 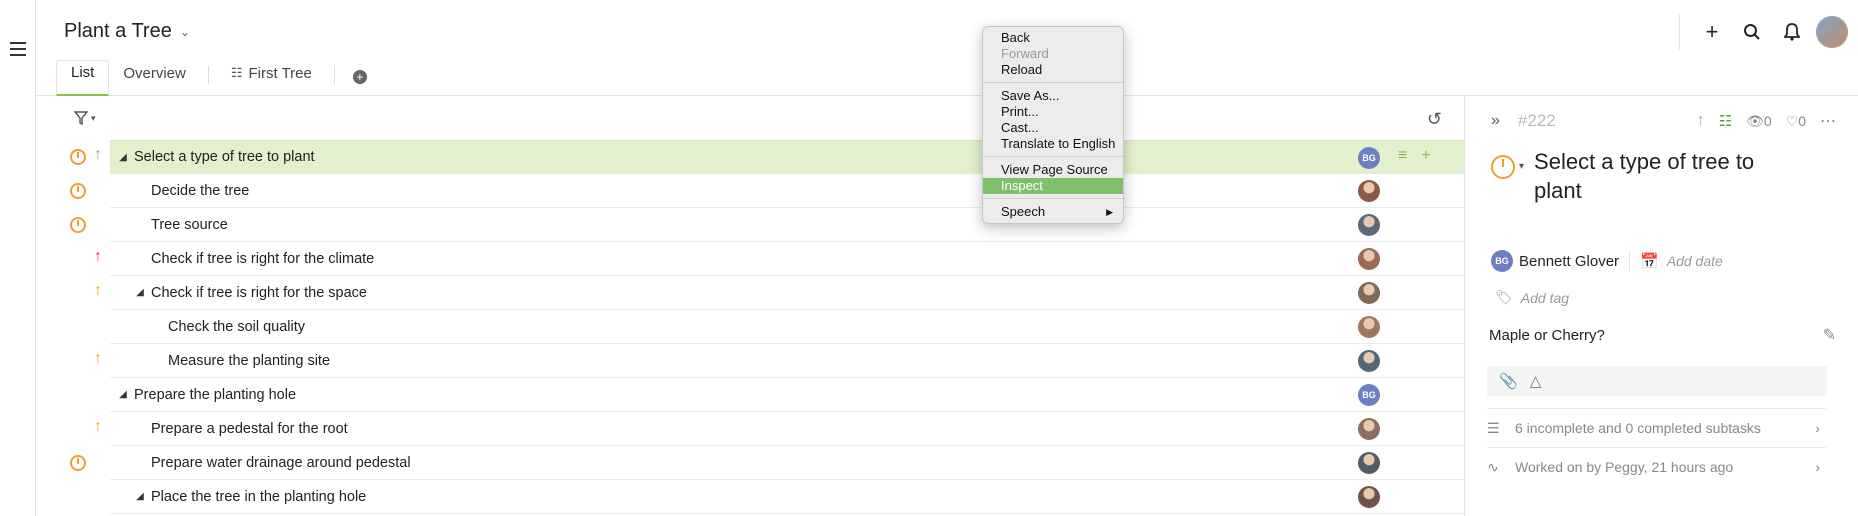 I want to click on task-title: Prepare the planting hole, so click(x=215, y=395).